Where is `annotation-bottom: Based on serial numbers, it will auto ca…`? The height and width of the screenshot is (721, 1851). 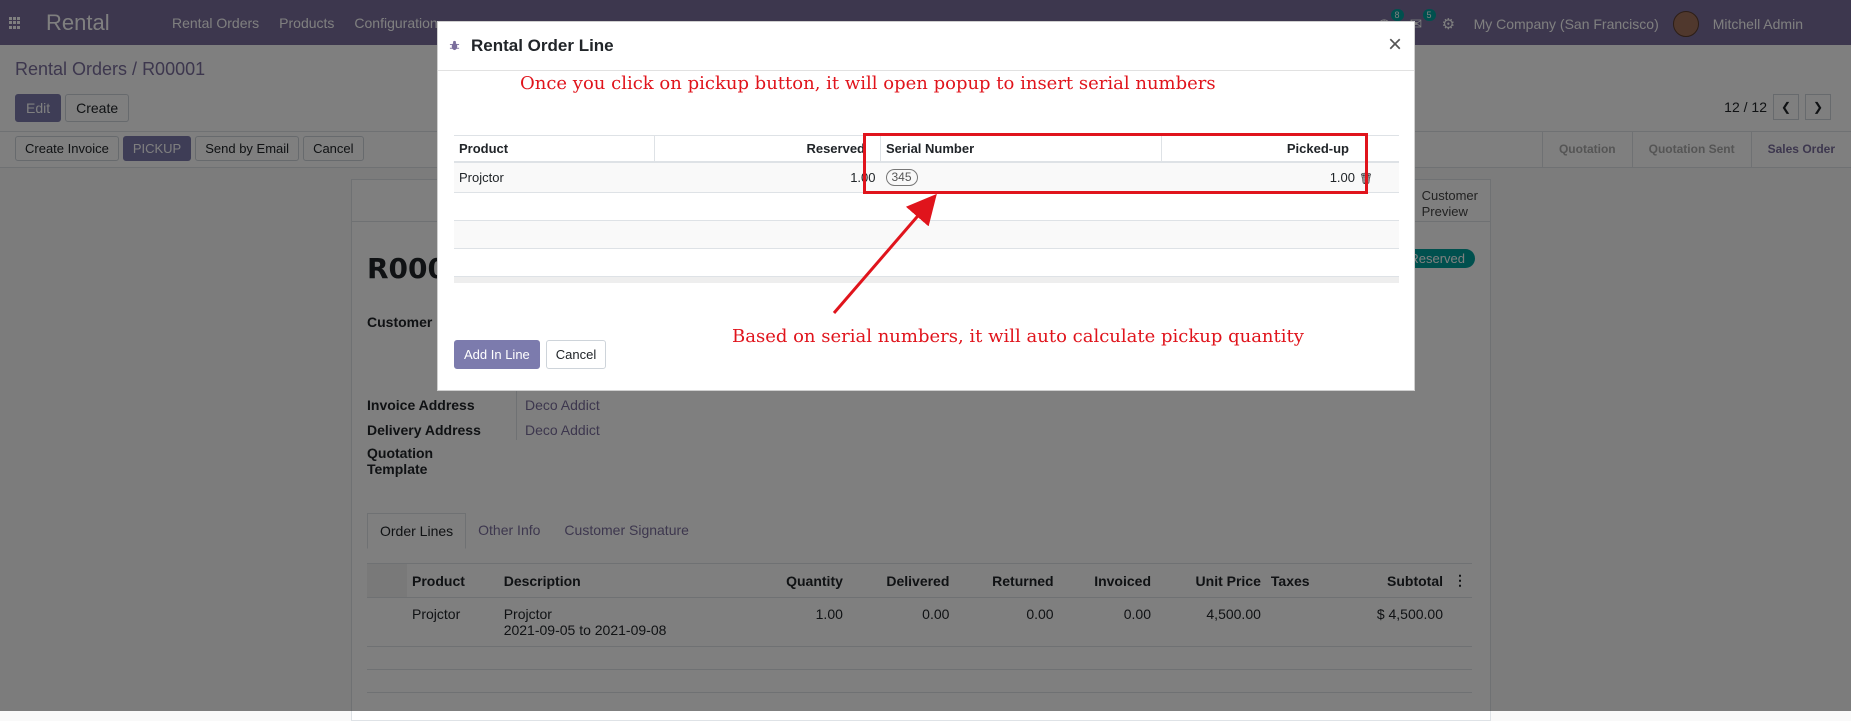
annotation-bottom: Based on serial numbers, it will auto ca… is located at coordinates (1018, 336).